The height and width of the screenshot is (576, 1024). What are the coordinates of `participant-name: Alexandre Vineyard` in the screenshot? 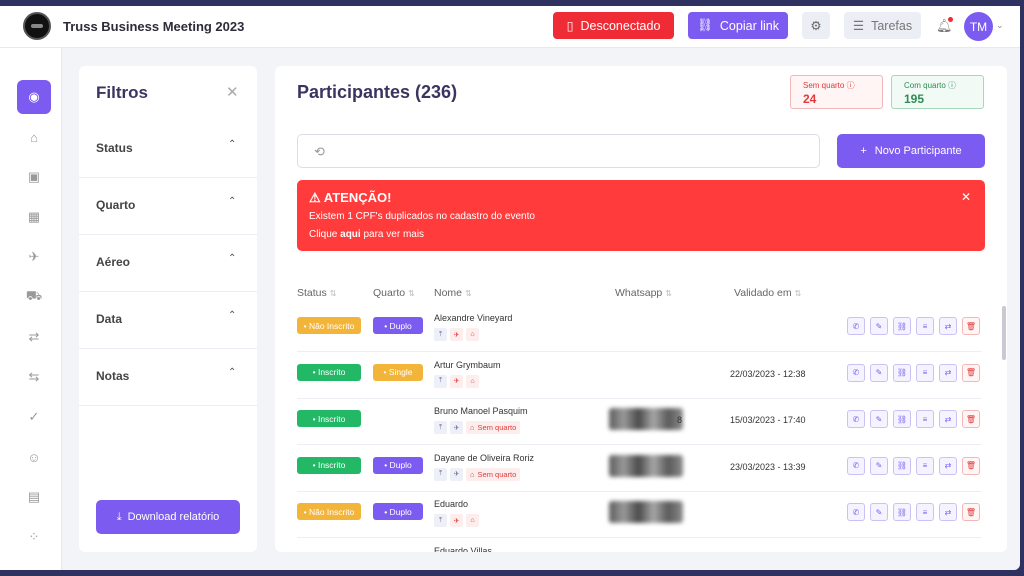 It's located at (473, 318).